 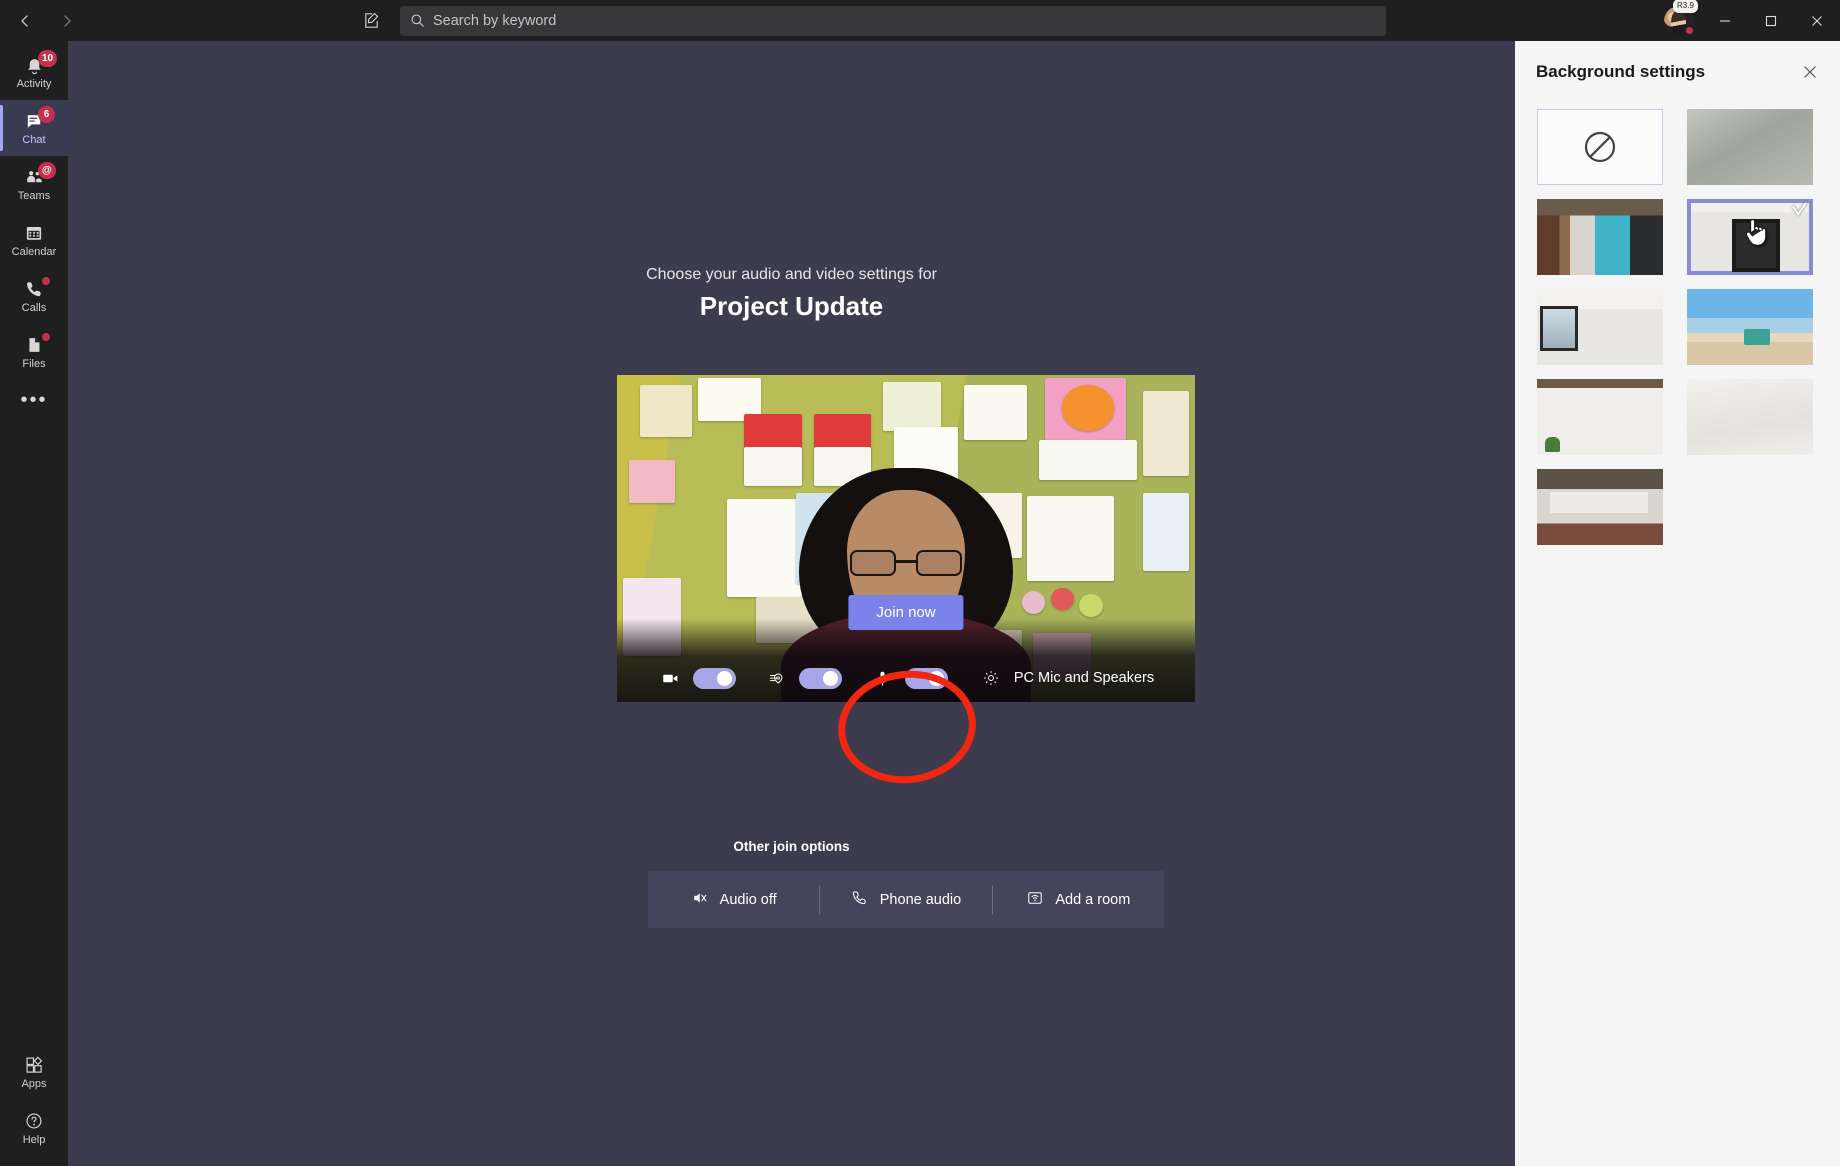 What do you see at coordinates (820, 678) in the screenshot?
I see `background-effects-toggle` at bounding box center [820, 678].